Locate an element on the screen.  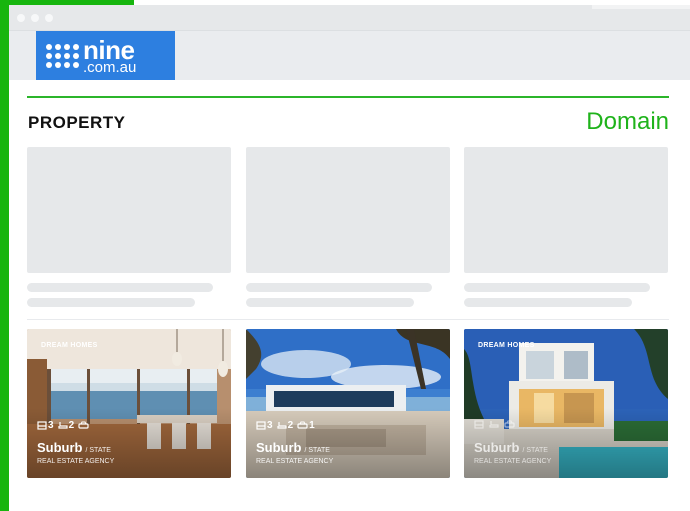
listing-features is located at coordinates (495, 424).